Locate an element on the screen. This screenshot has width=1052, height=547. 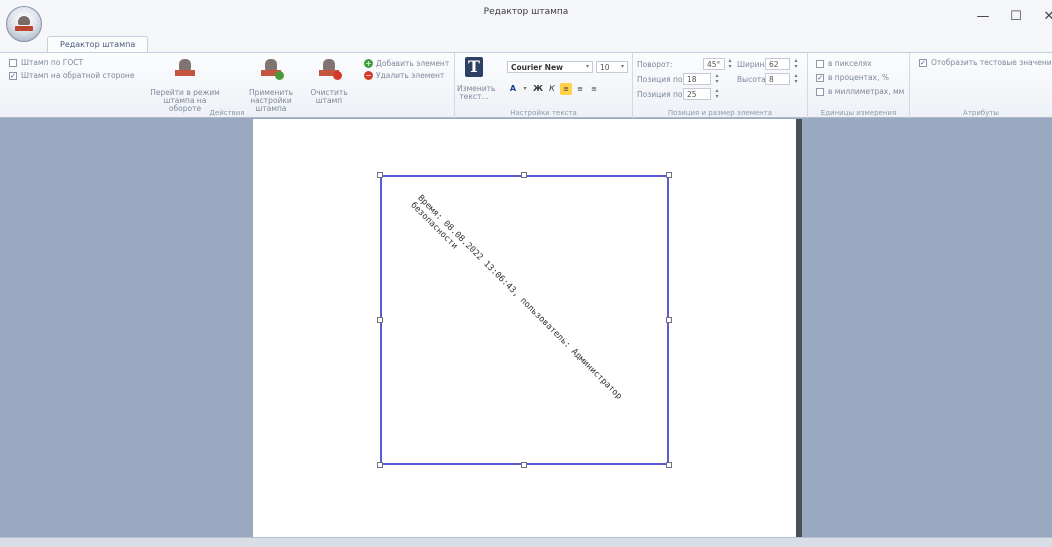
minus-icon: − is located at coordinates (368, 75).